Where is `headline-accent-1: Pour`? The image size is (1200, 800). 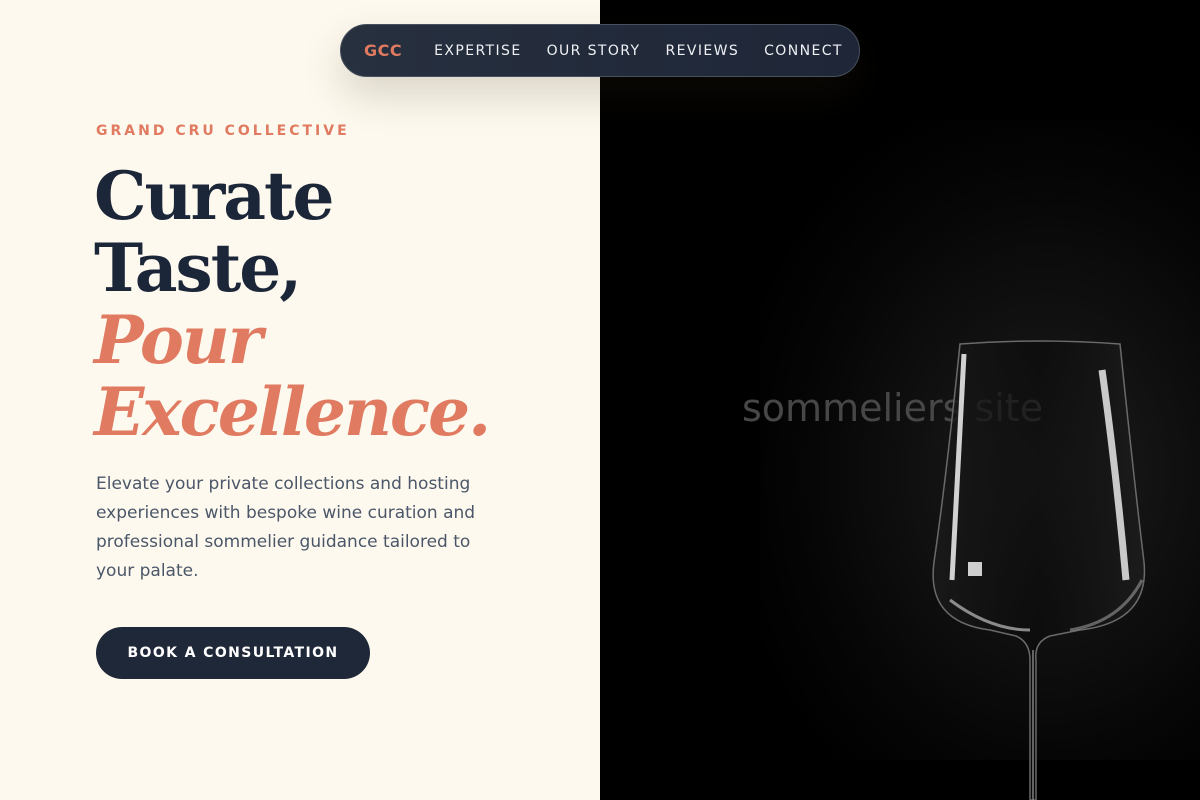
headline-accent-1: Pour is located at coordinates (178, 340).